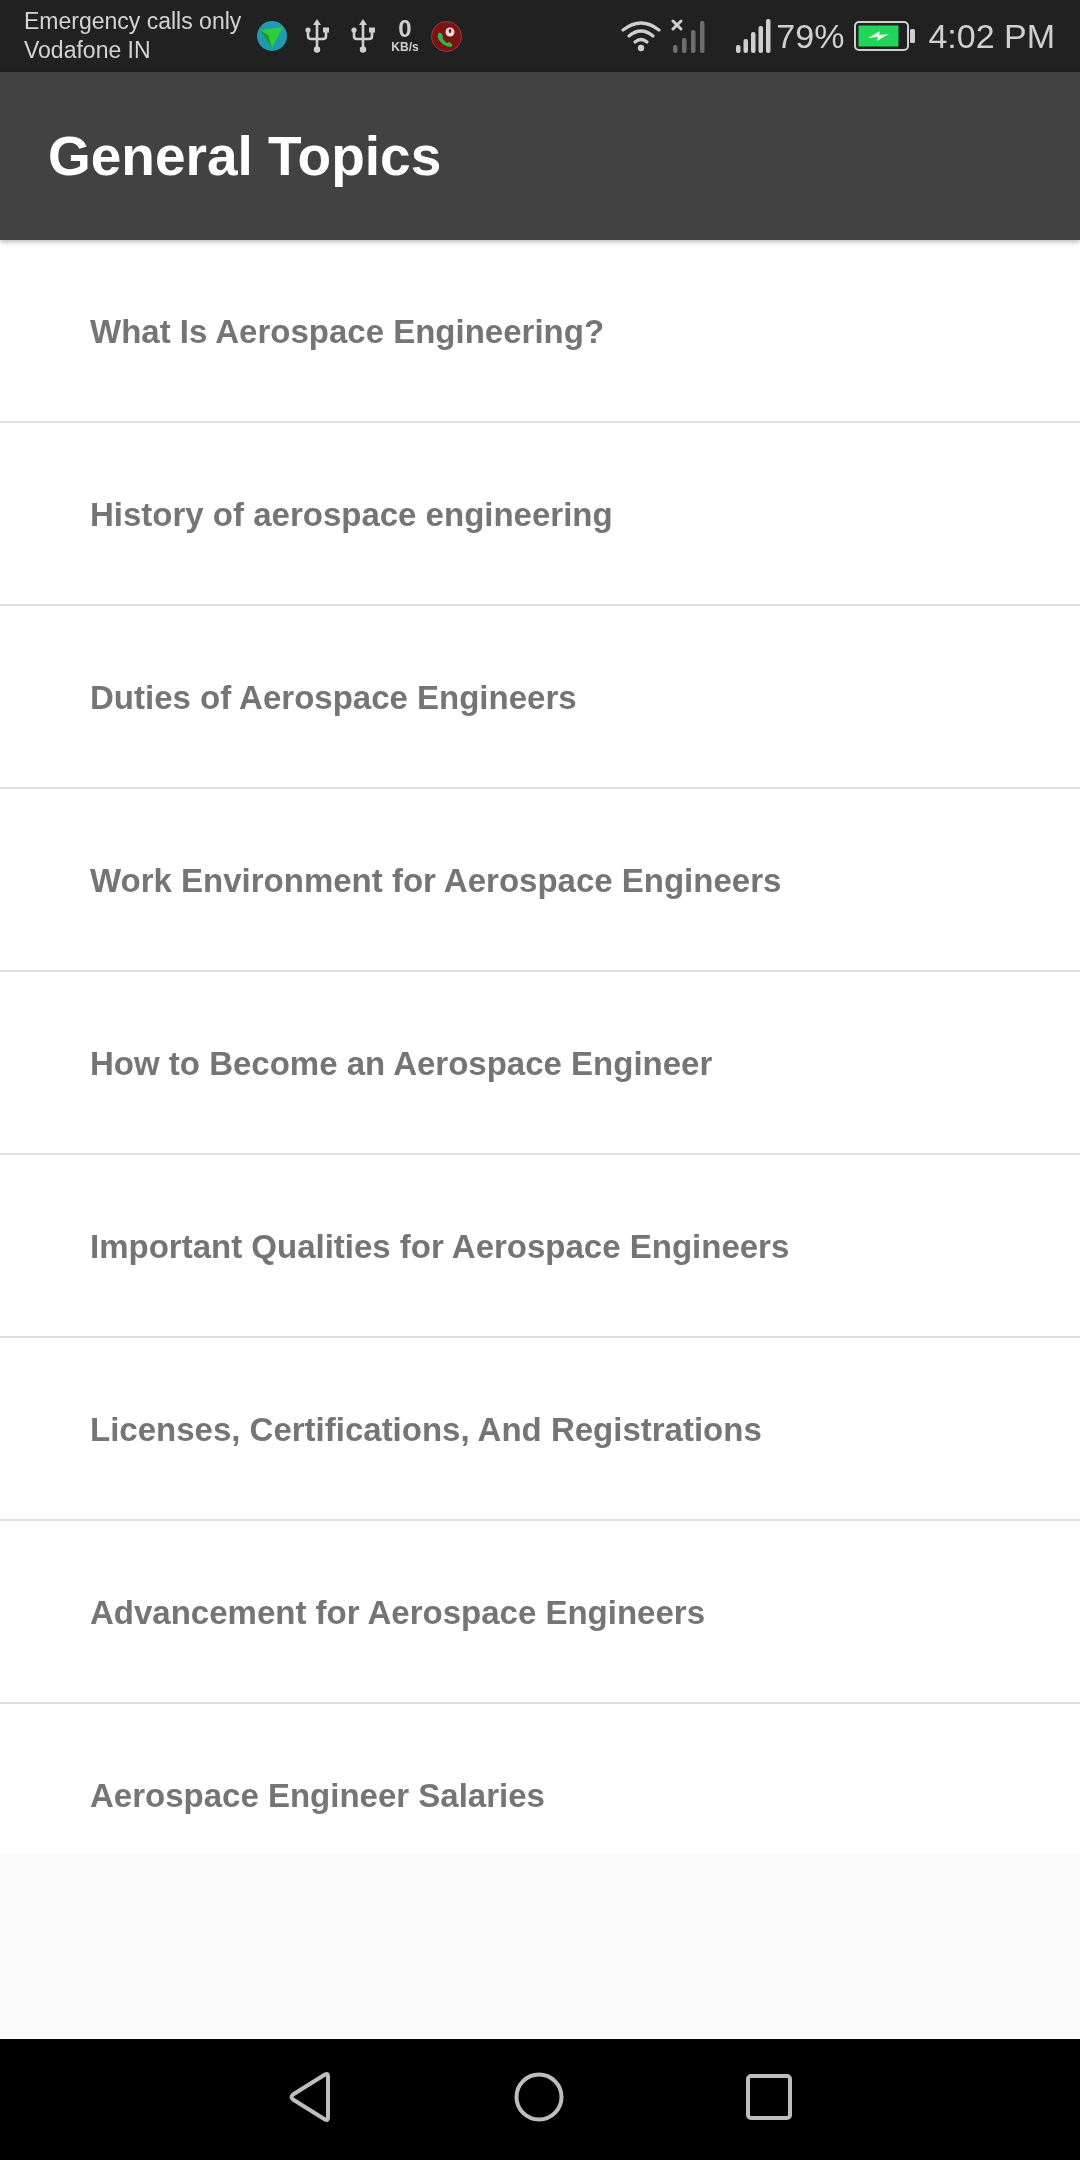 The image size is (1080, 2160). Describe the element at coordinates (272, 36) in the screenshot. I see `notification-icon` at that location.